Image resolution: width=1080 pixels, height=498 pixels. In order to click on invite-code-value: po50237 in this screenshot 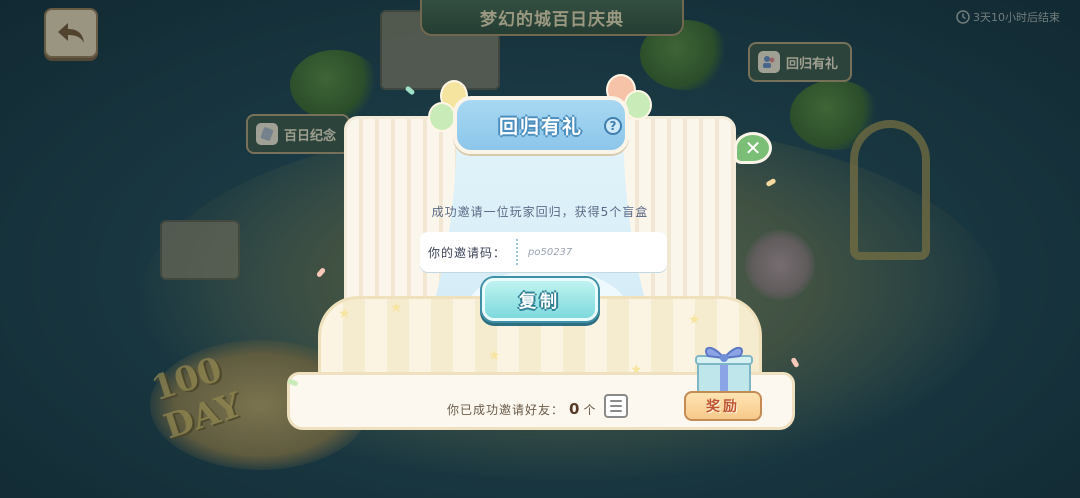, I will do `click(545, 252)`.